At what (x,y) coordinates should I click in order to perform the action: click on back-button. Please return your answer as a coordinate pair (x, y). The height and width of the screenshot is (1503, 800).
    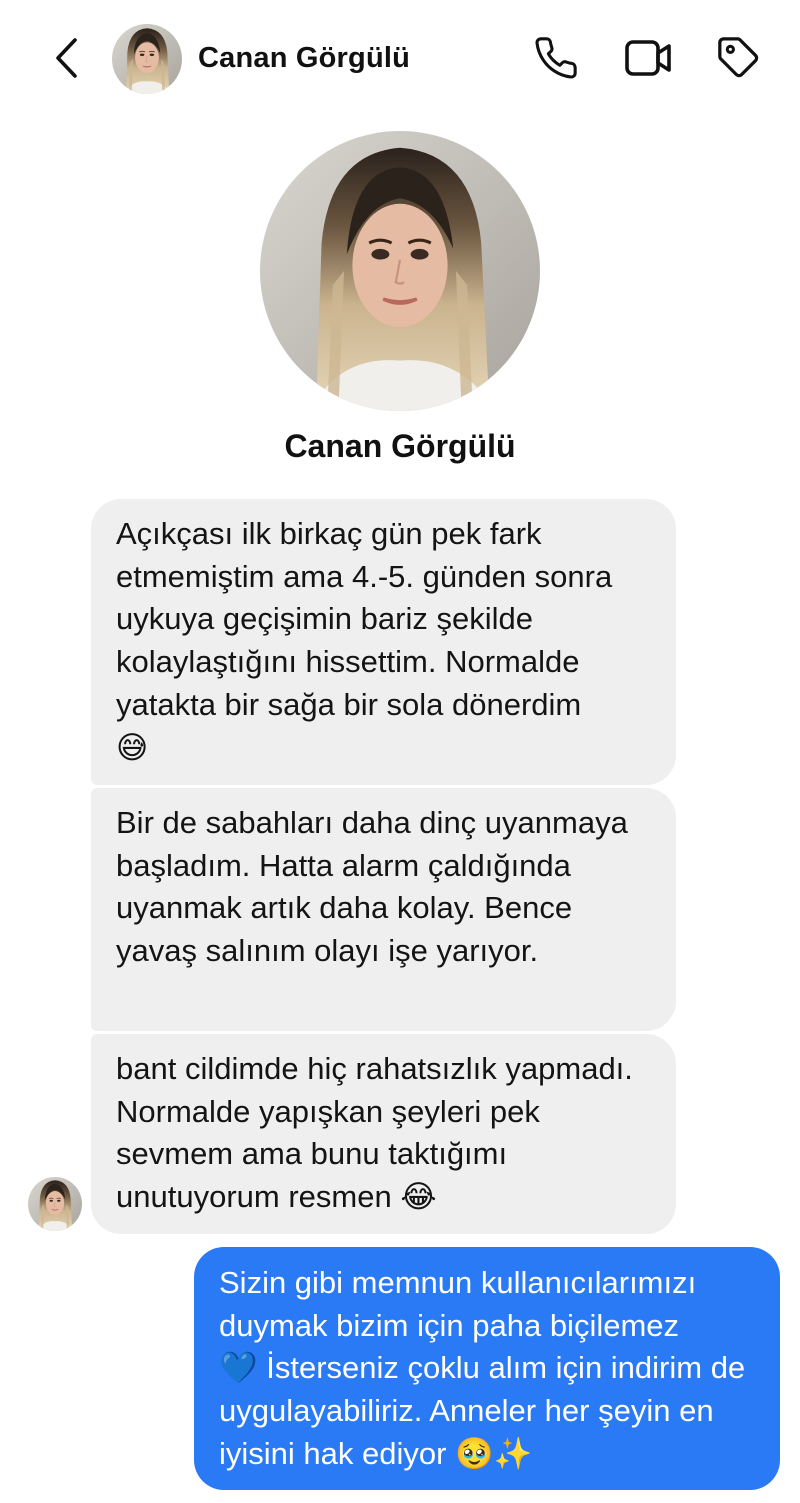
    Looking at the image, I should click on (66, 60).